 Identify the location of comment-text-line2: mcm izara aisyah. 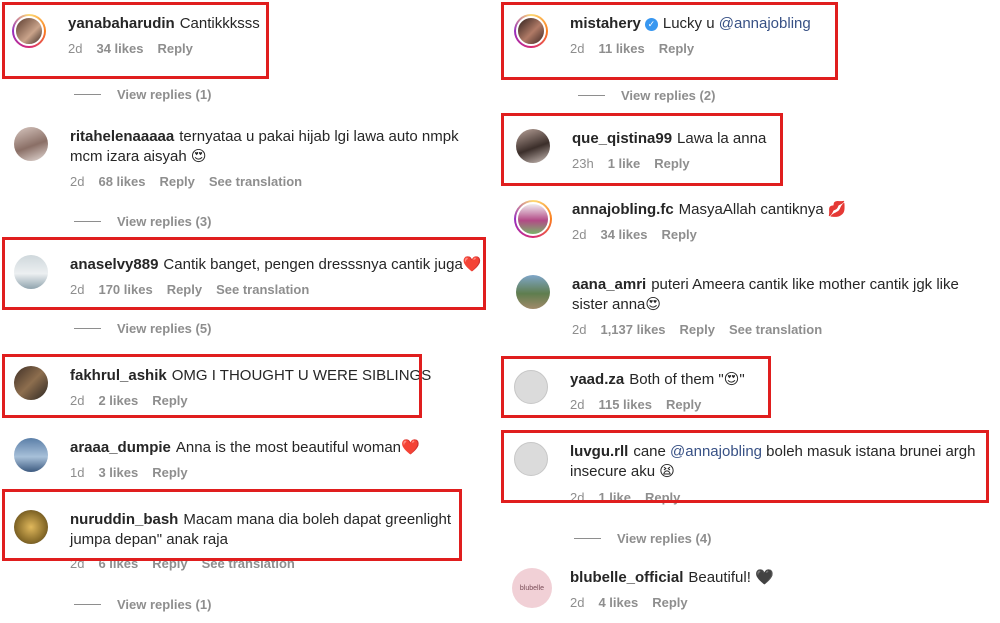
(128, 156).